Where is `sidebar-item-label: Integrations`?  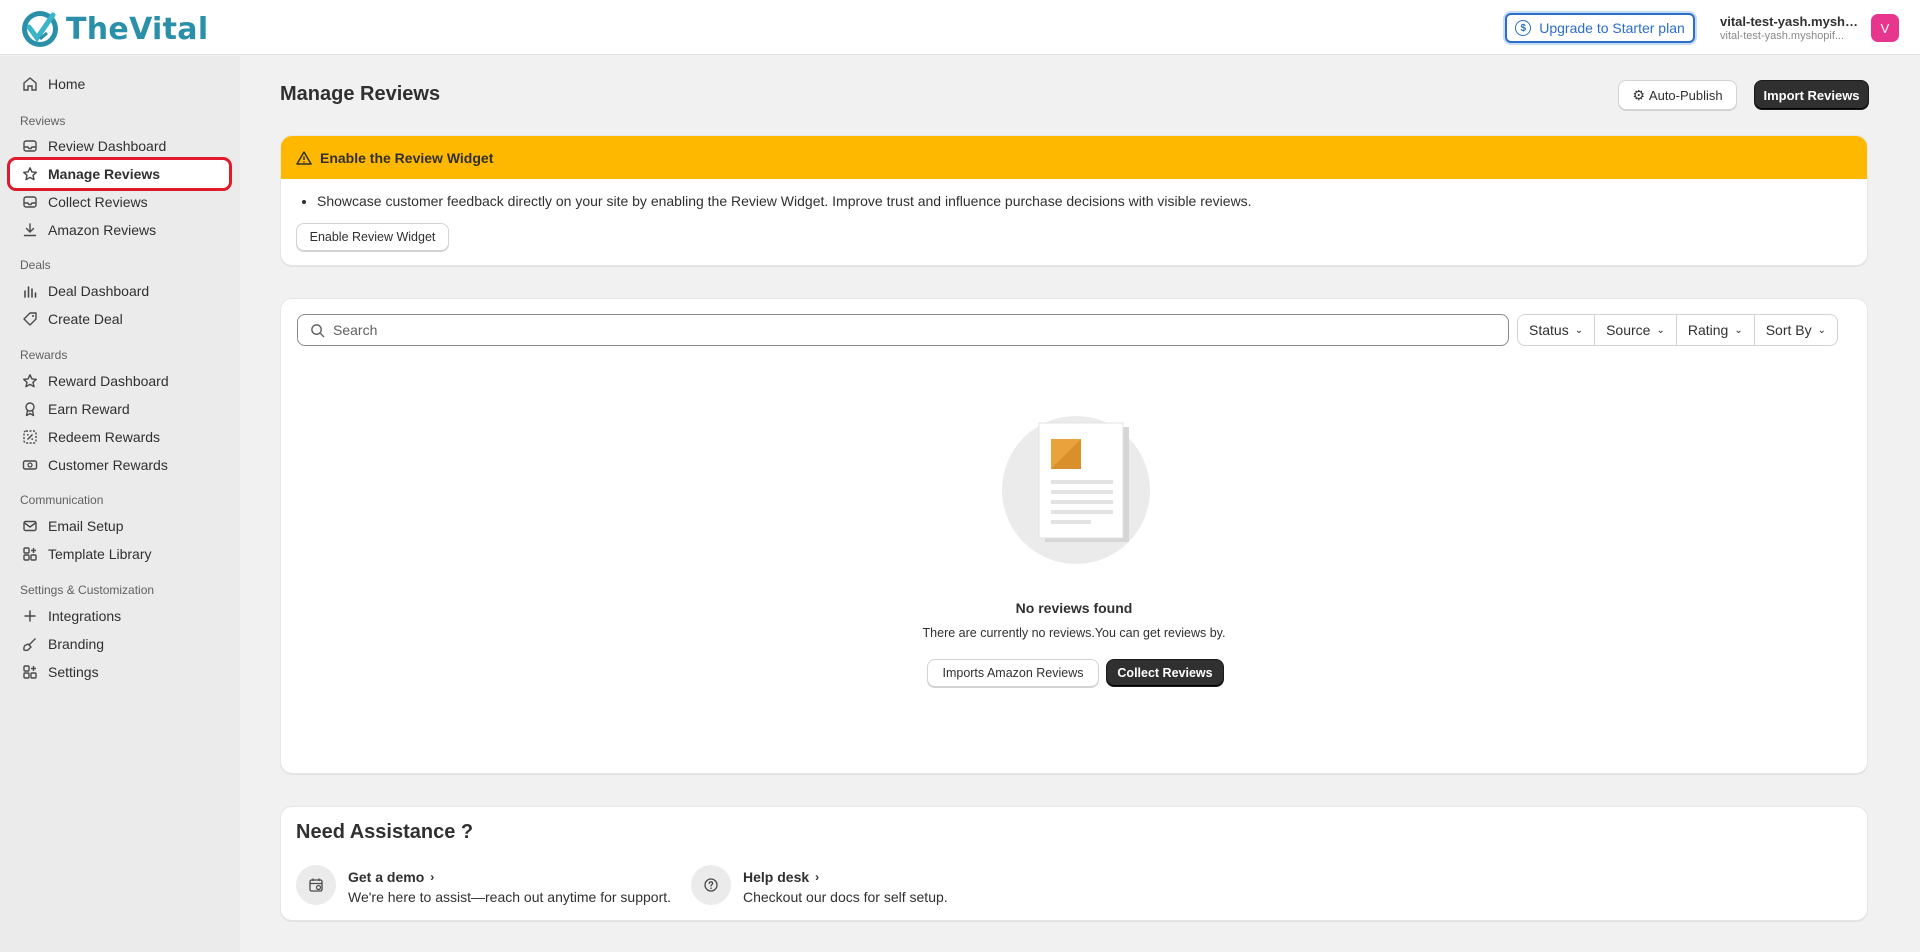
sidebar-item-label: Integrations is located at coordinates (85, 616).